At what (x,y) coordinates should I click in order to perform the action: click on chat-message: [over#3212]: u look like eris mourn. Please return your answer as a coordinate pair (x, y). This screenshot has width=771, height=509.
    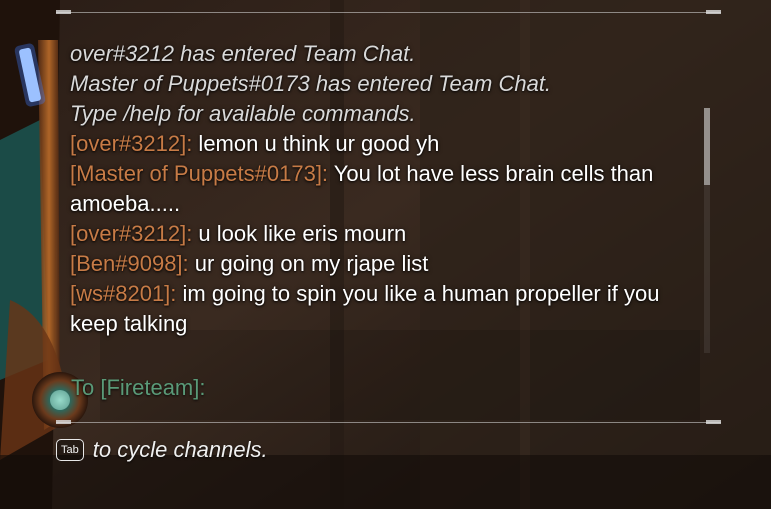
    Looking at the image, I should click on (385, 234).